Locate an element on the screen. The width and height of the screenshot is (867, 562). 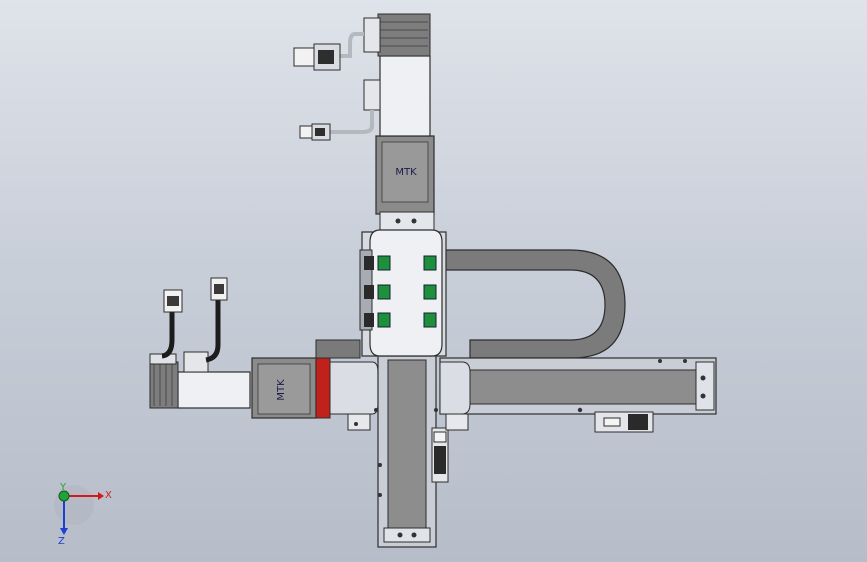
horizontal-motor-housing: MTK is located at coordinates (315, 385).